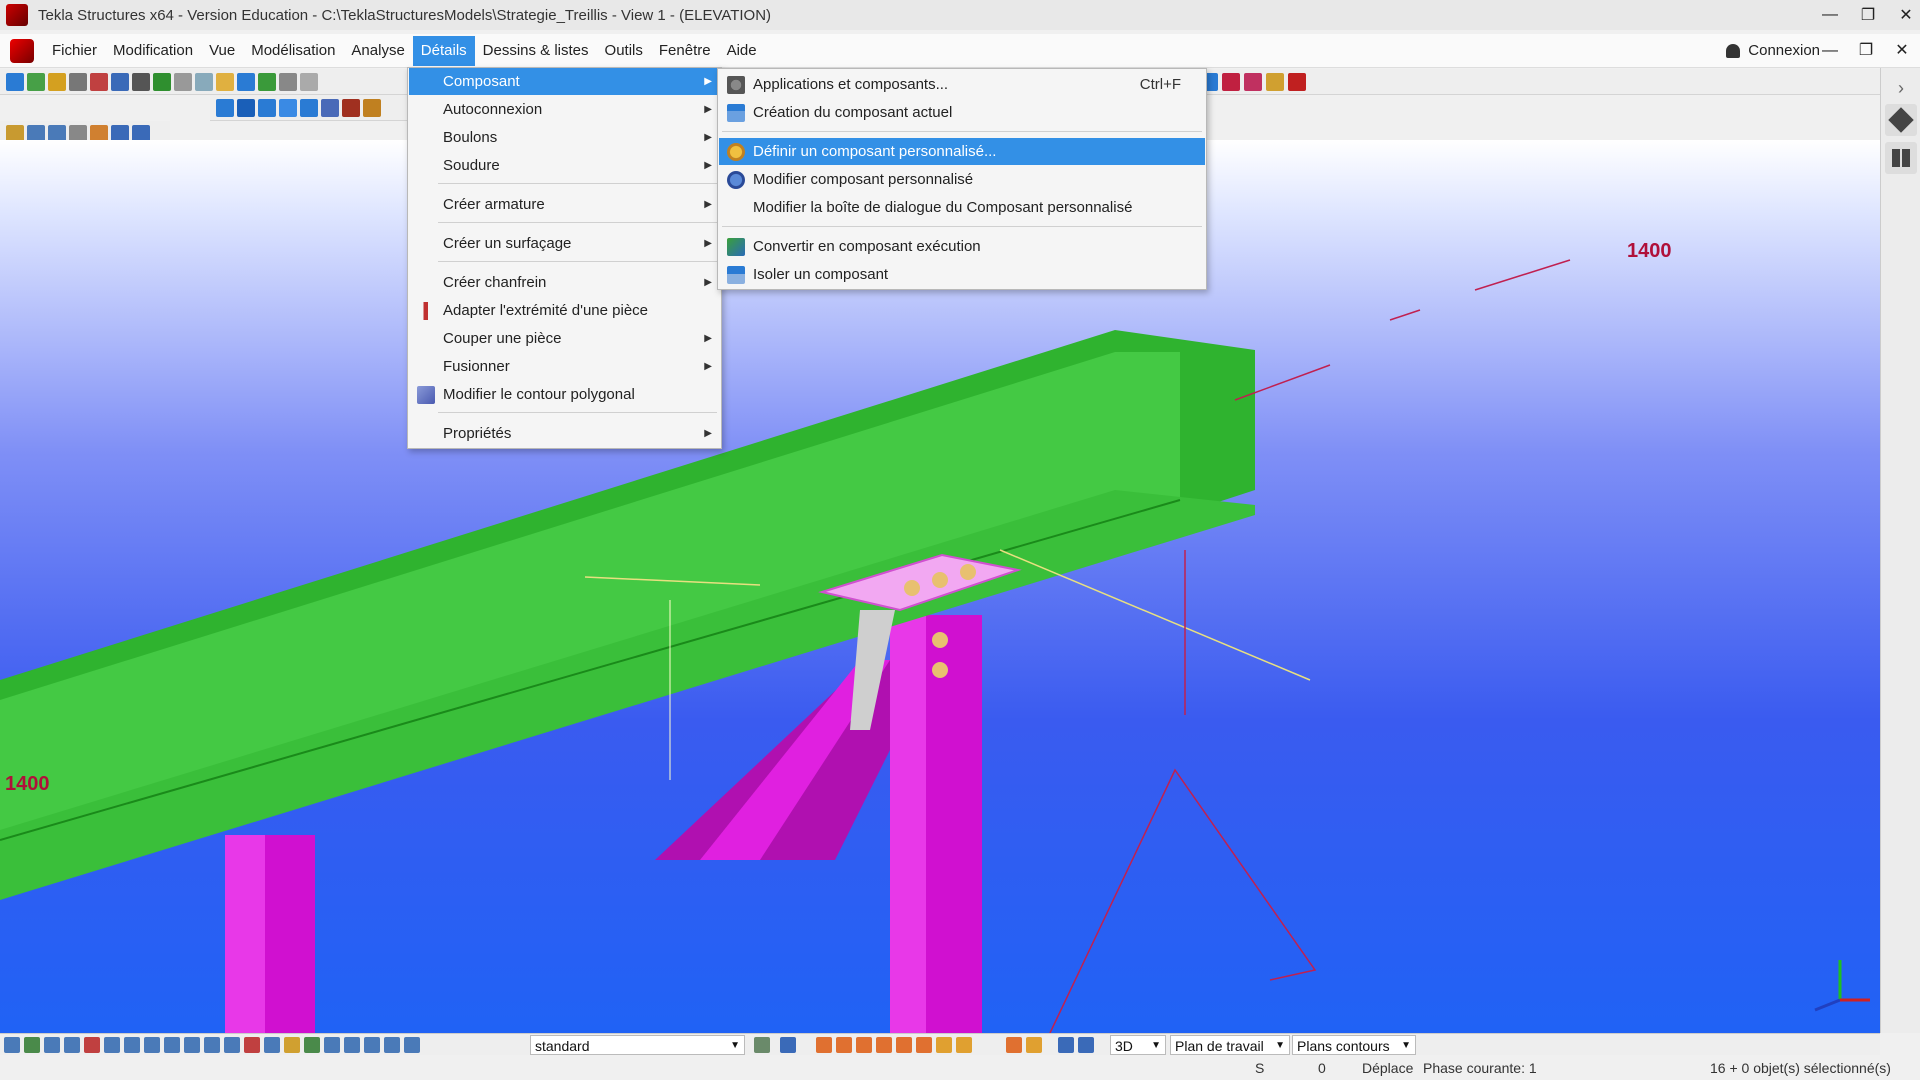 The height and width of the screenshot is (1080, 1920). What do you see at coordinates (685, 51) in the screenshot?
I see `menu-fenetre: Fenêtre` at bounding box center [685, 51].